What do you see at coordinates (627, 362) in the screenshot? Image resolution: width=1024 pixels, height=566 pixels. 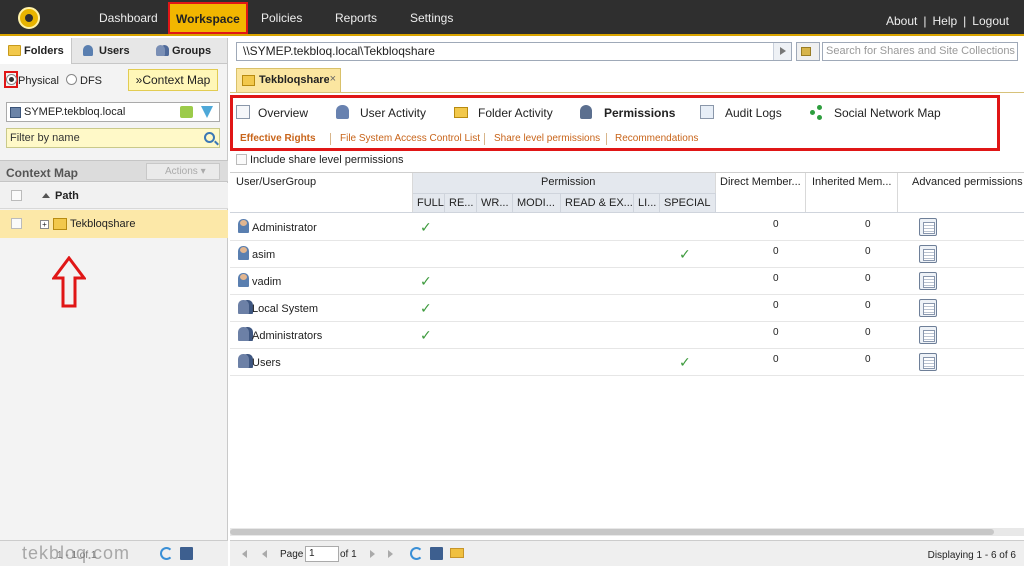 I see `table-row: Users ✓ 0 0` at bounding box center [627, 362].